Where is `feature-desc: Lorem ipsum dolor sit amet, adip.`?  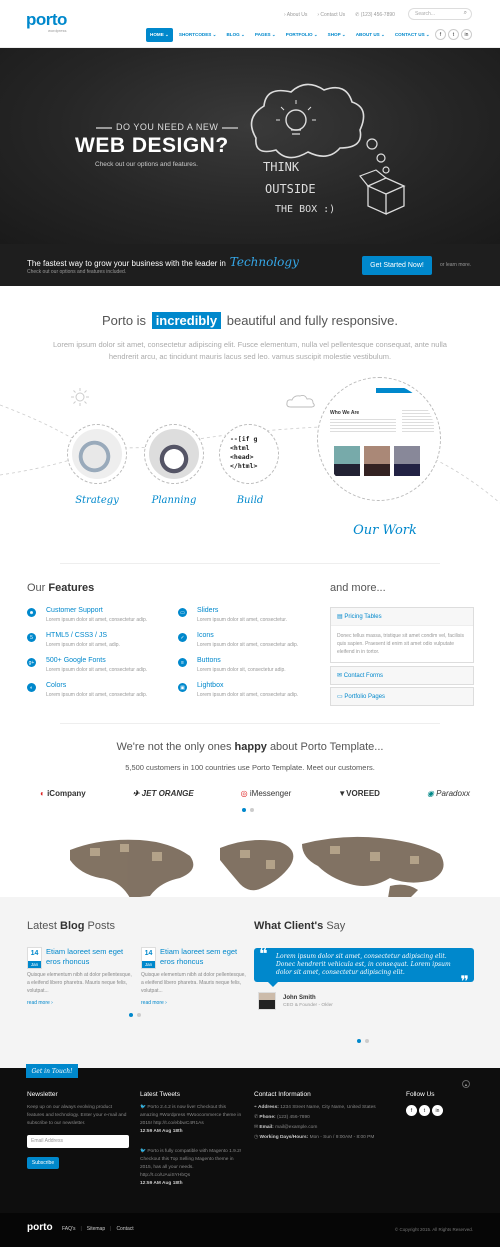
feature-desc: Lorem ipsum dolor sit amet, adip. is located at coordinates (83, 645).